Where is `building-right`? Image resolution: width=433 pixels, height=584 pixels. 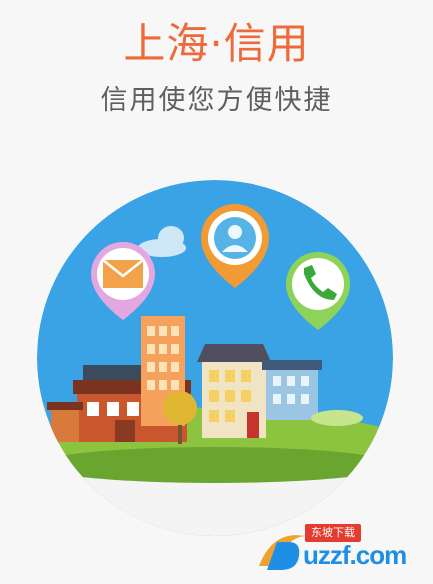
building-right is located at coordinates (292, 390).